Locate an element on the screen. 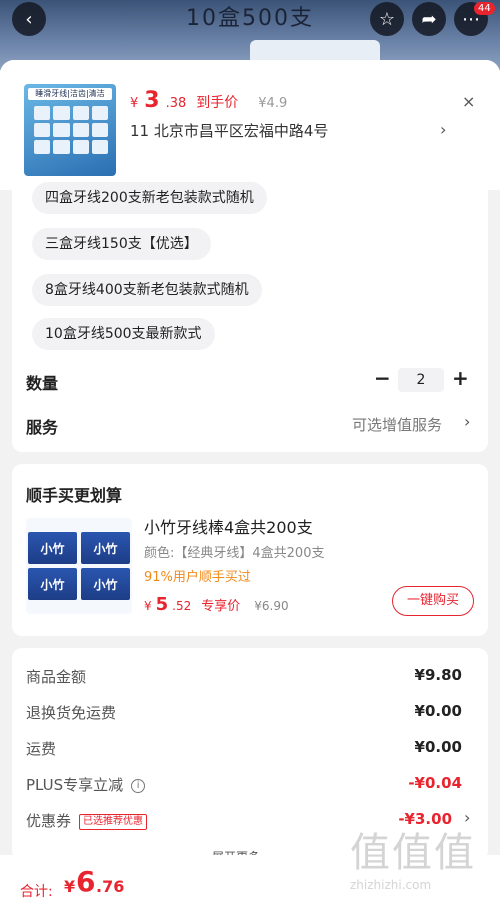 Image resolution: width=500 pixels, height=909 pixels. summary-row-plus-discount: PLUS专享立减 i -¥0.04 is located at coordinates (250, 784).